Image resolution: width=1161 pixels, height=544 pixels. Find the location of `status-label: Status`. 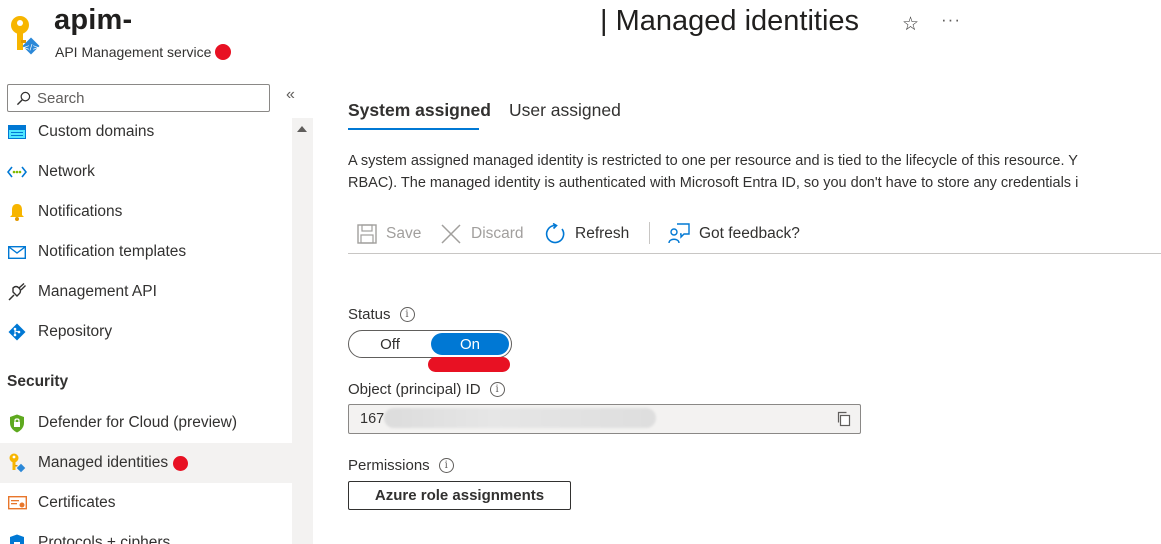

status-label: Status is located at coordinates (369, 314).